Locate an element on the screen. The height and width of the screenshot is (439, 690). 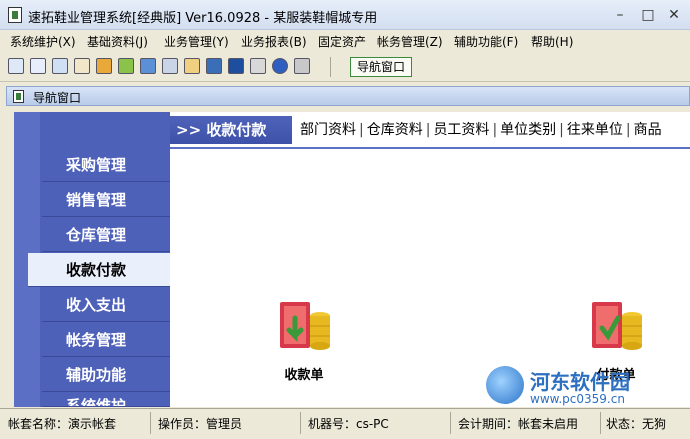
menu-basic-data: 基础资料(J) is located at coordinates (117, 41).